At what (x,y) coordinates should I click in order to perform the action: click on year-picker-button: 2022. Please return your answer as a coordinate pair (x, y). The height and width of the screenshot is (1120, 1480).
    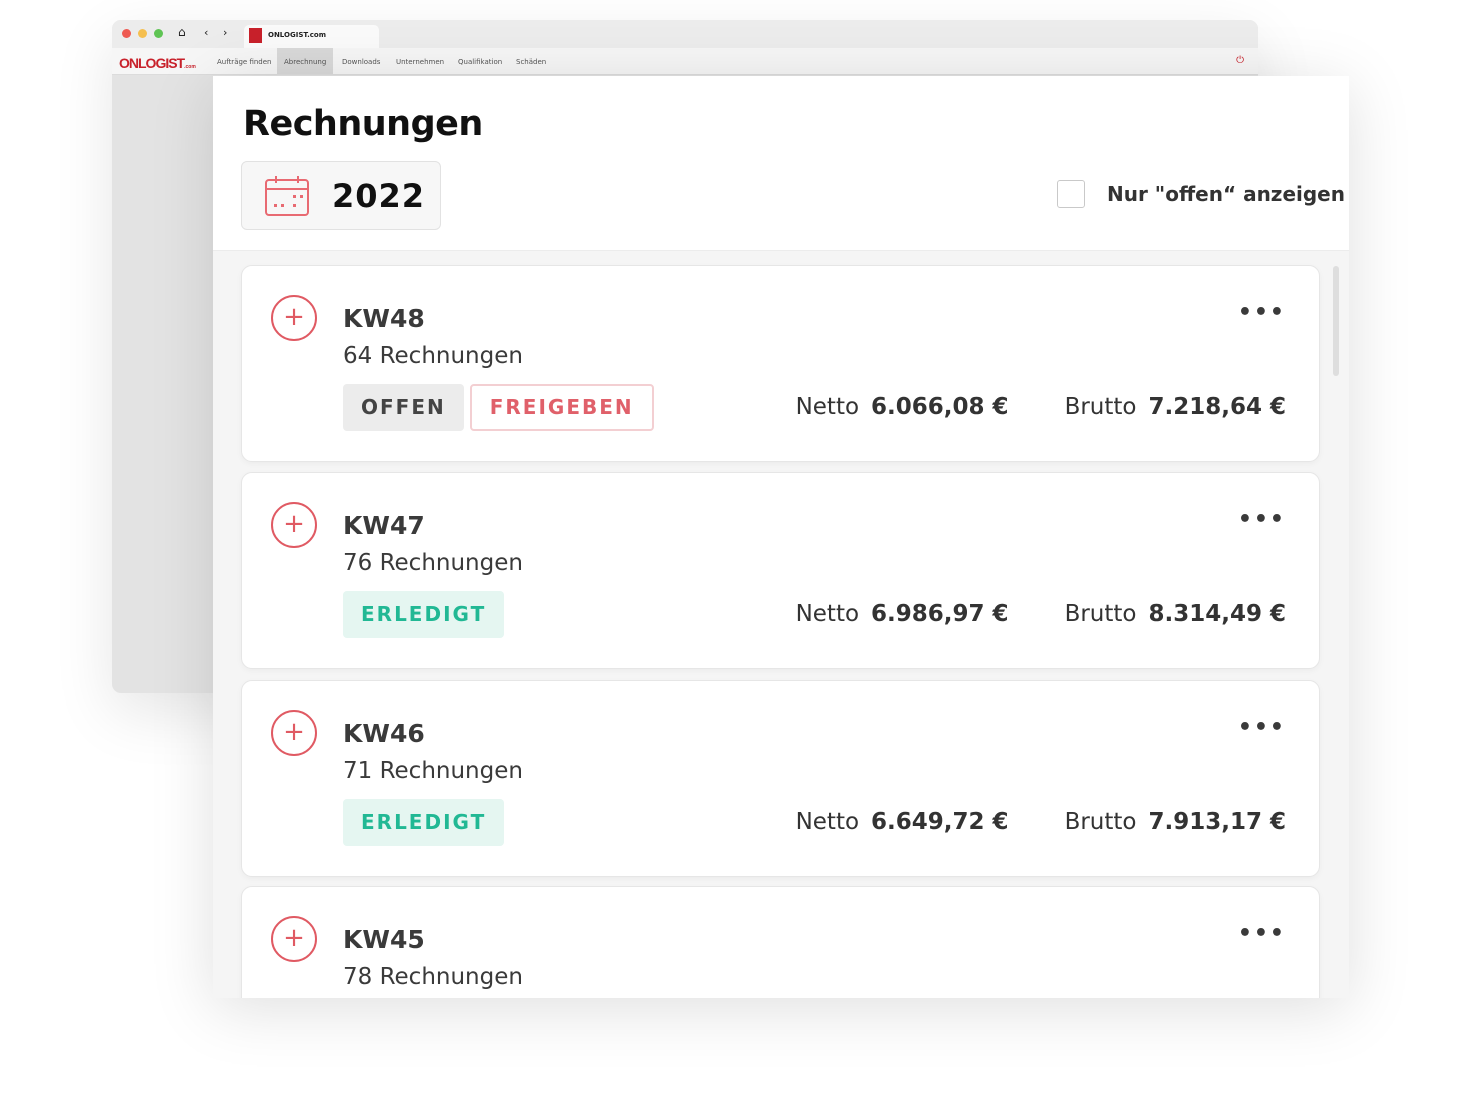
    Looking at the image, I should click on (341, 195).